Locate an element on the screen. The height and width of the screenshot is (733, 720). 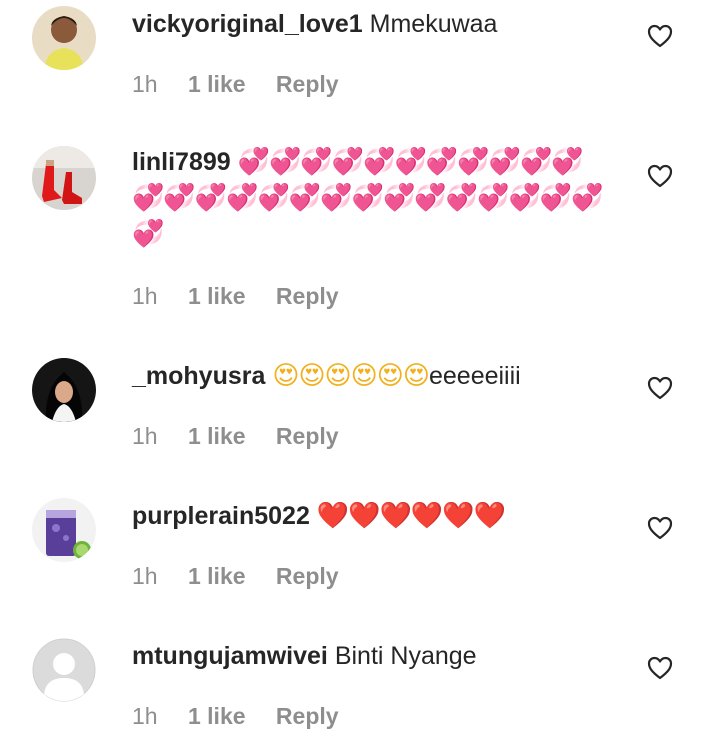
comment-text: vickyoriginal_love1 Mmekuwaa is located at coordinates (372, 24).